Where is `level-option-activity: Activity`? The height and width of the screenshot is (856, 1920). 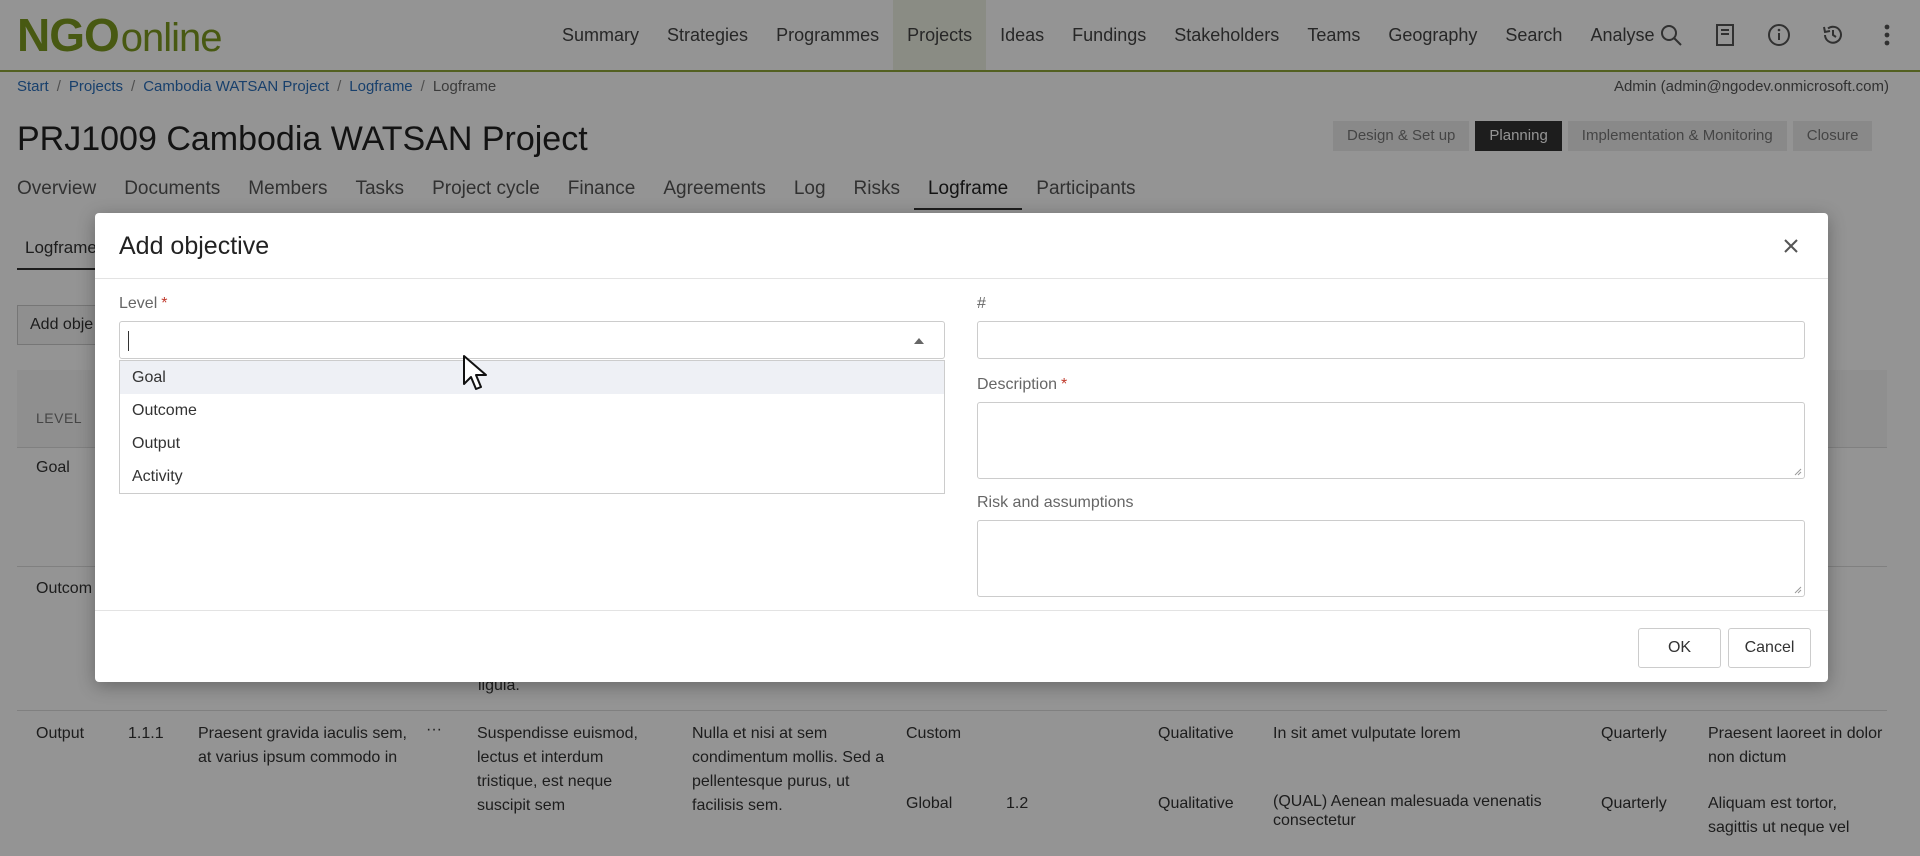
level-option-activity: Activity is located at coordinates (532, 476).